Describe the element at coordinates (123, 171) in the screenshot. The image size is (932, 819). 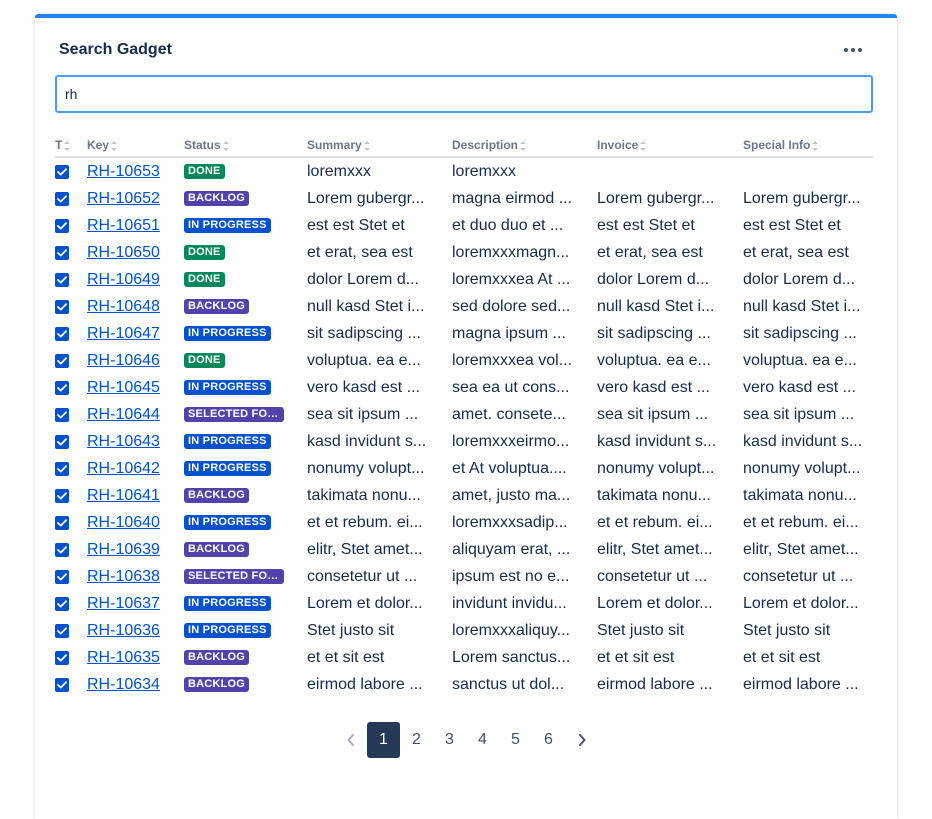
I see `issue-key-link: RH-10653` at that location.